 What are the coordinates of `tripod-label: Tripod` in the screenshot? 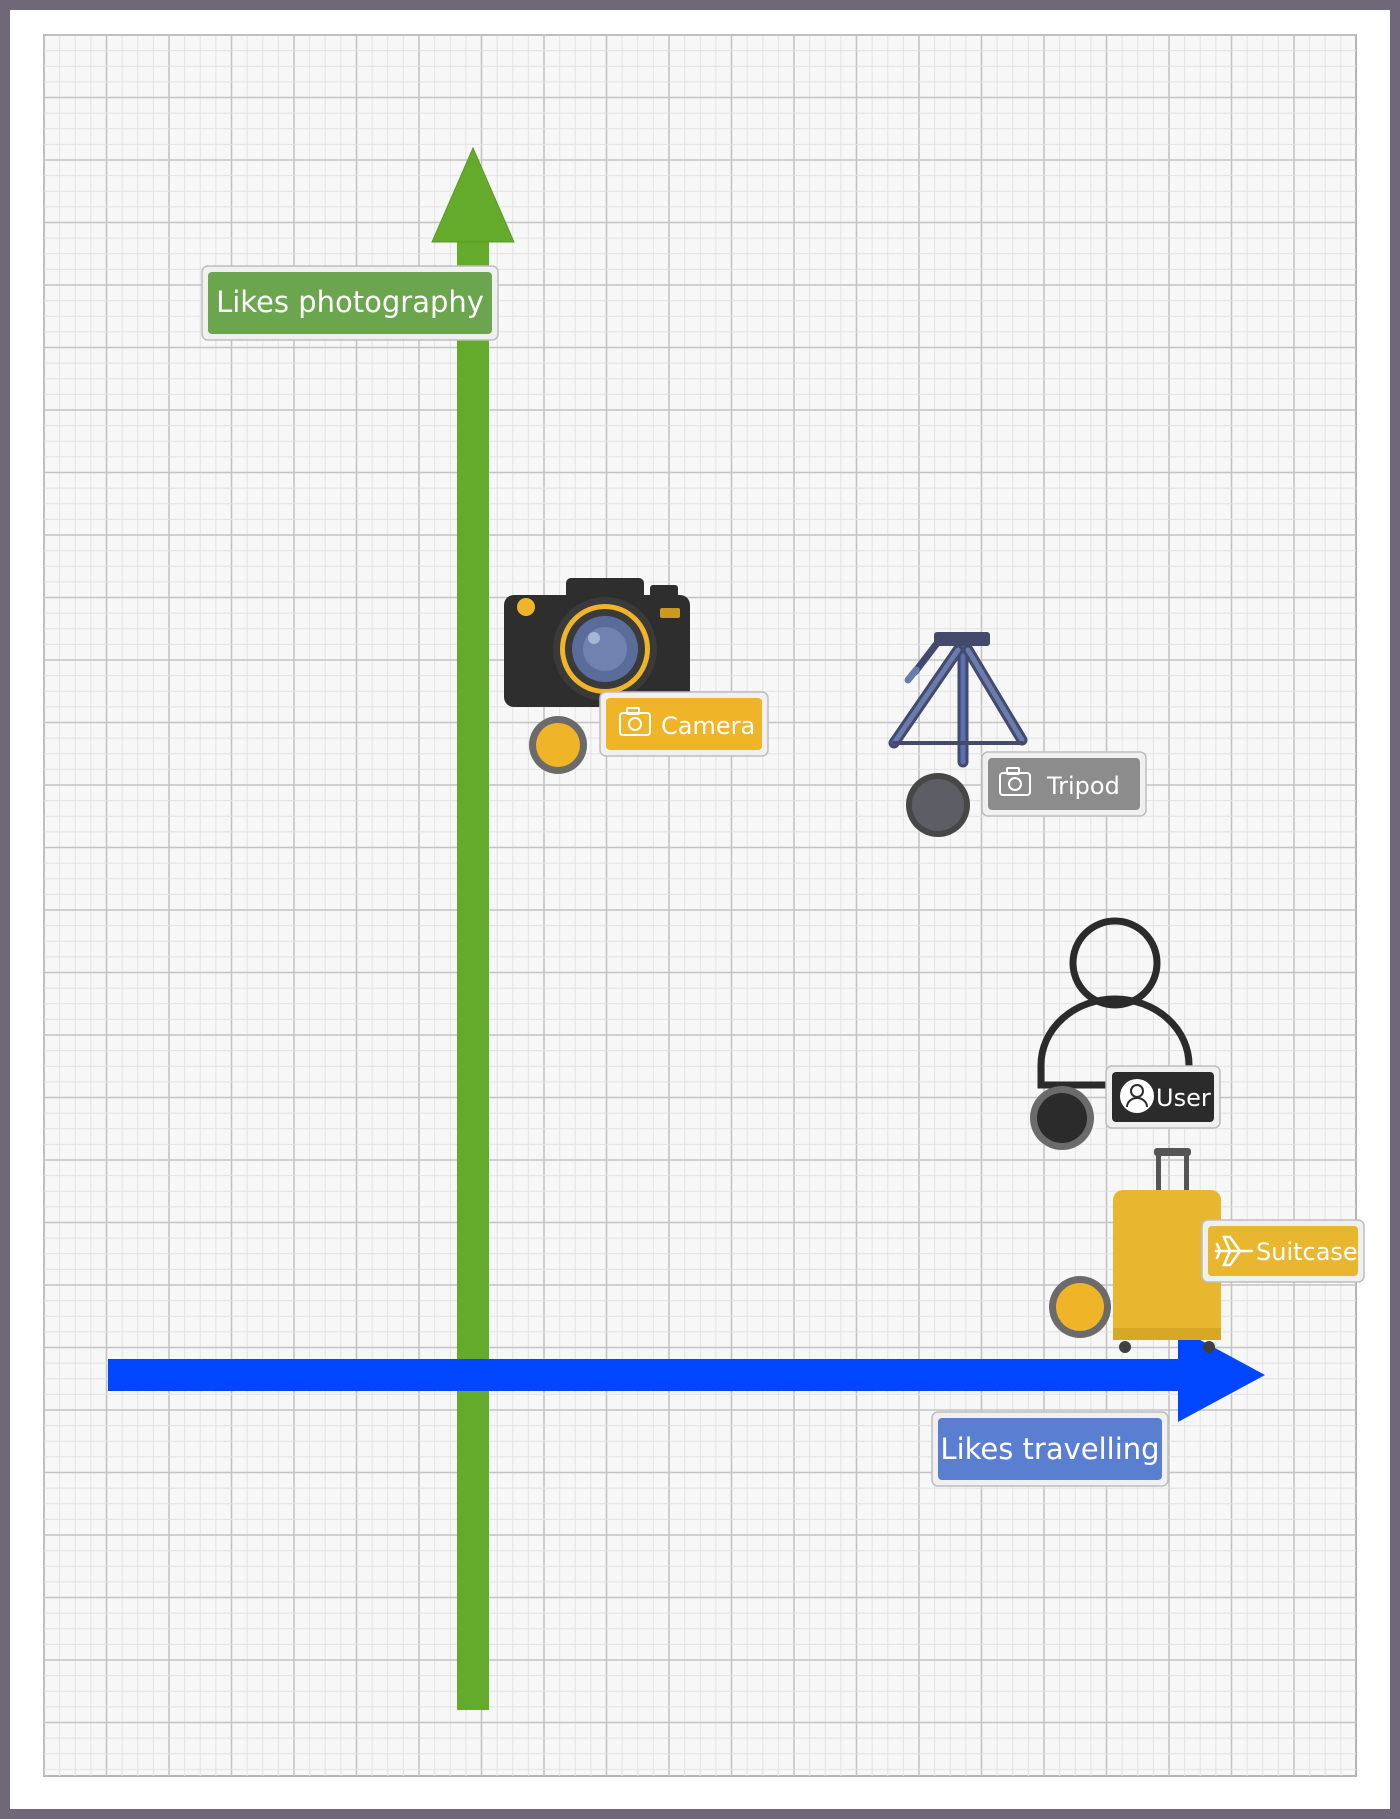 It's located at (1083, 786).